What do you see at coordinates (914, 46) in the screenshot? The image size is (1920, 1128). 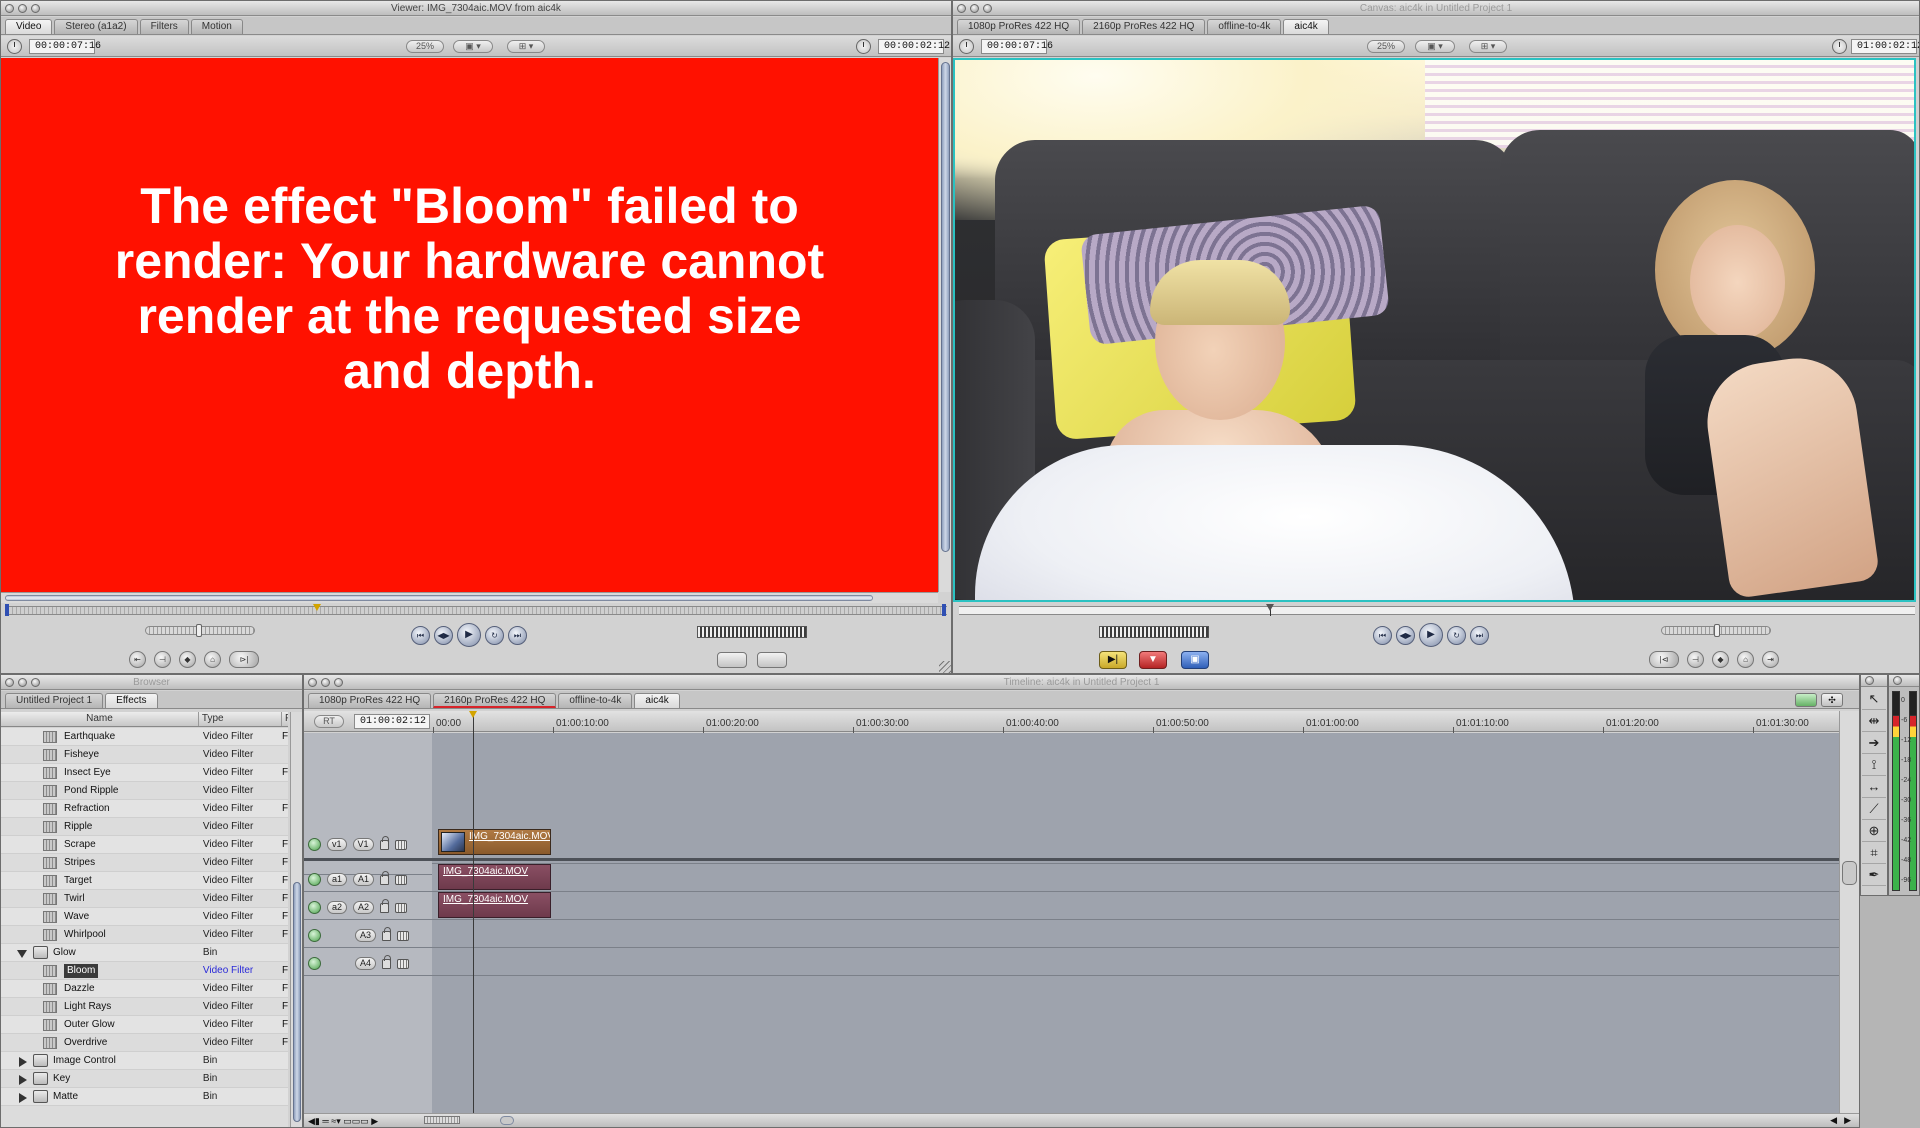 I see `viewer-duration-timecode: 00:00:02:12` at bounding box center [914, 46].